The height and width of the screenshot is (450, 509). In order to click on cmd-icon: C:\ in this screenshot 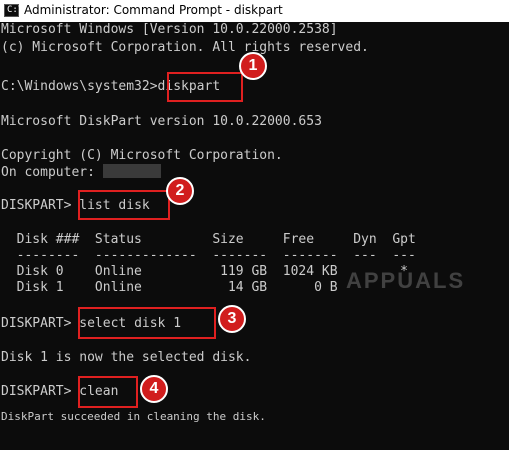, I will do `click(13, 10)`.